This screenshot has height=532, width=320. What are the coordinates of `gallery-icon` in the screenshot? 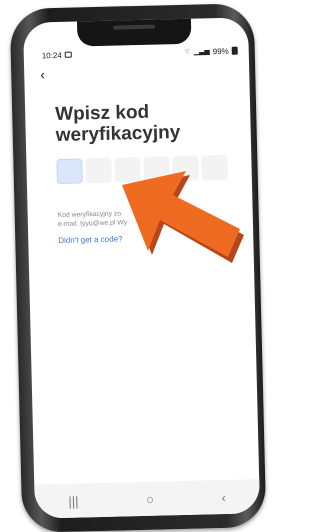 It's located at (68, 54).